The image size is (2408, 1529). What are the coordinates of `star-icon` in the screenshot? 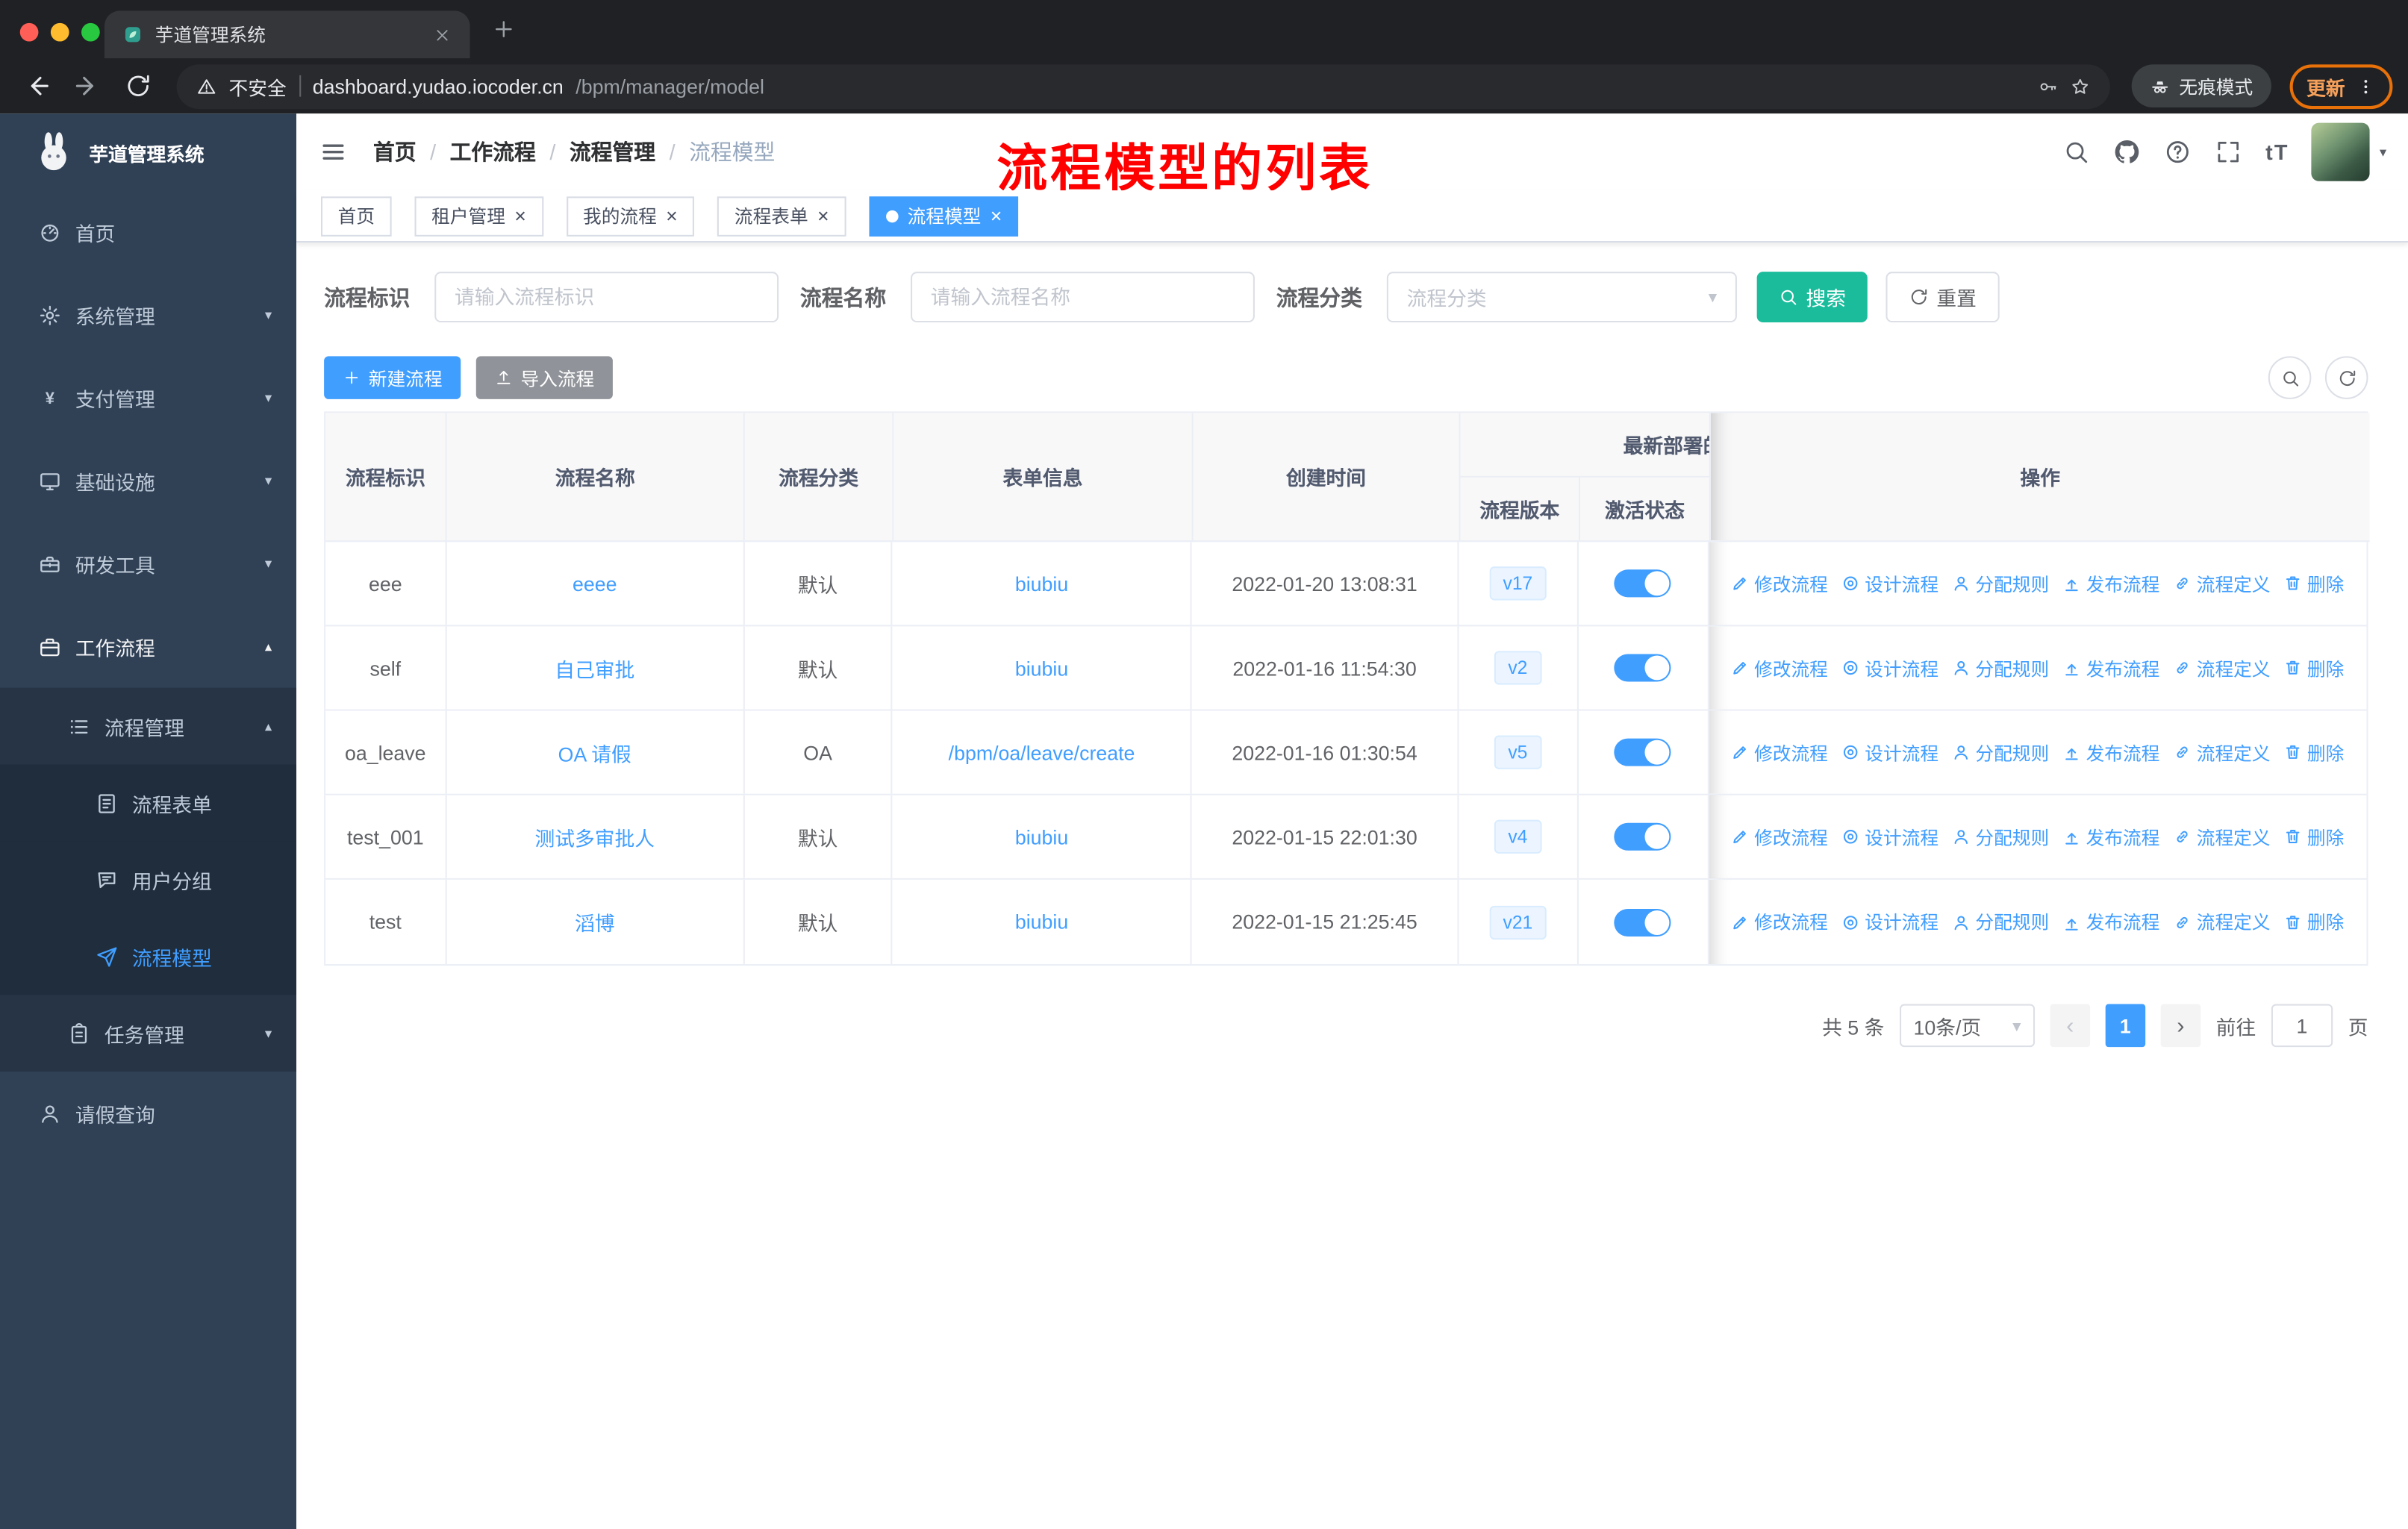 It's located at (2080, 86).